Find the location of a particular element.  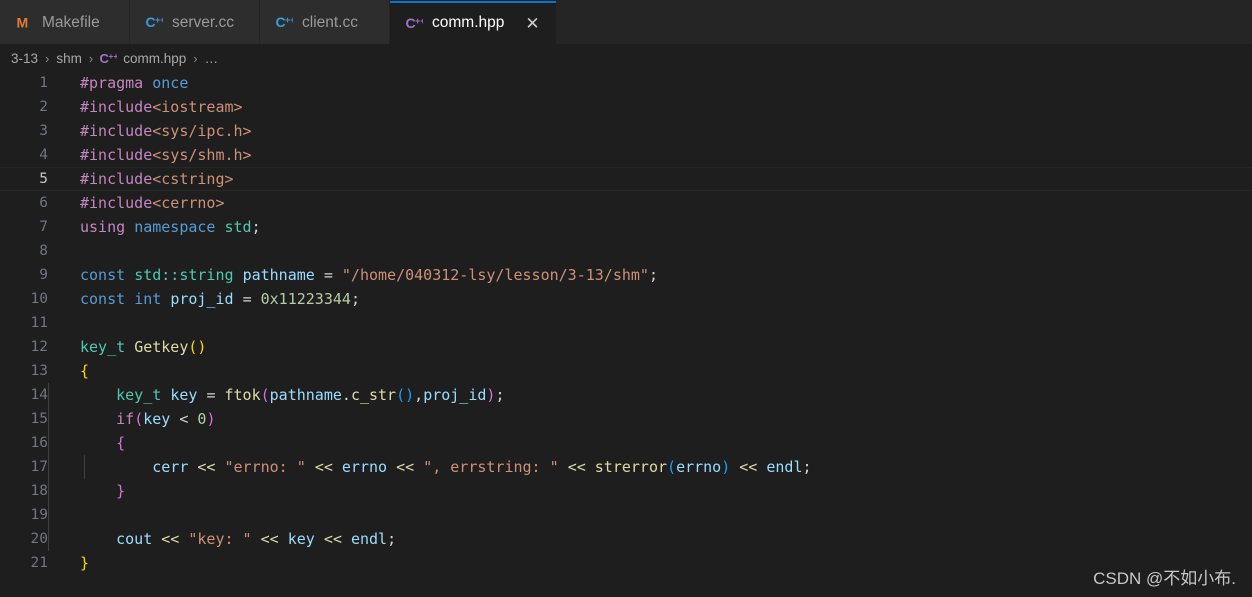

tab-server-cc: C ++ server.cc is located at coordinates (195, 22).